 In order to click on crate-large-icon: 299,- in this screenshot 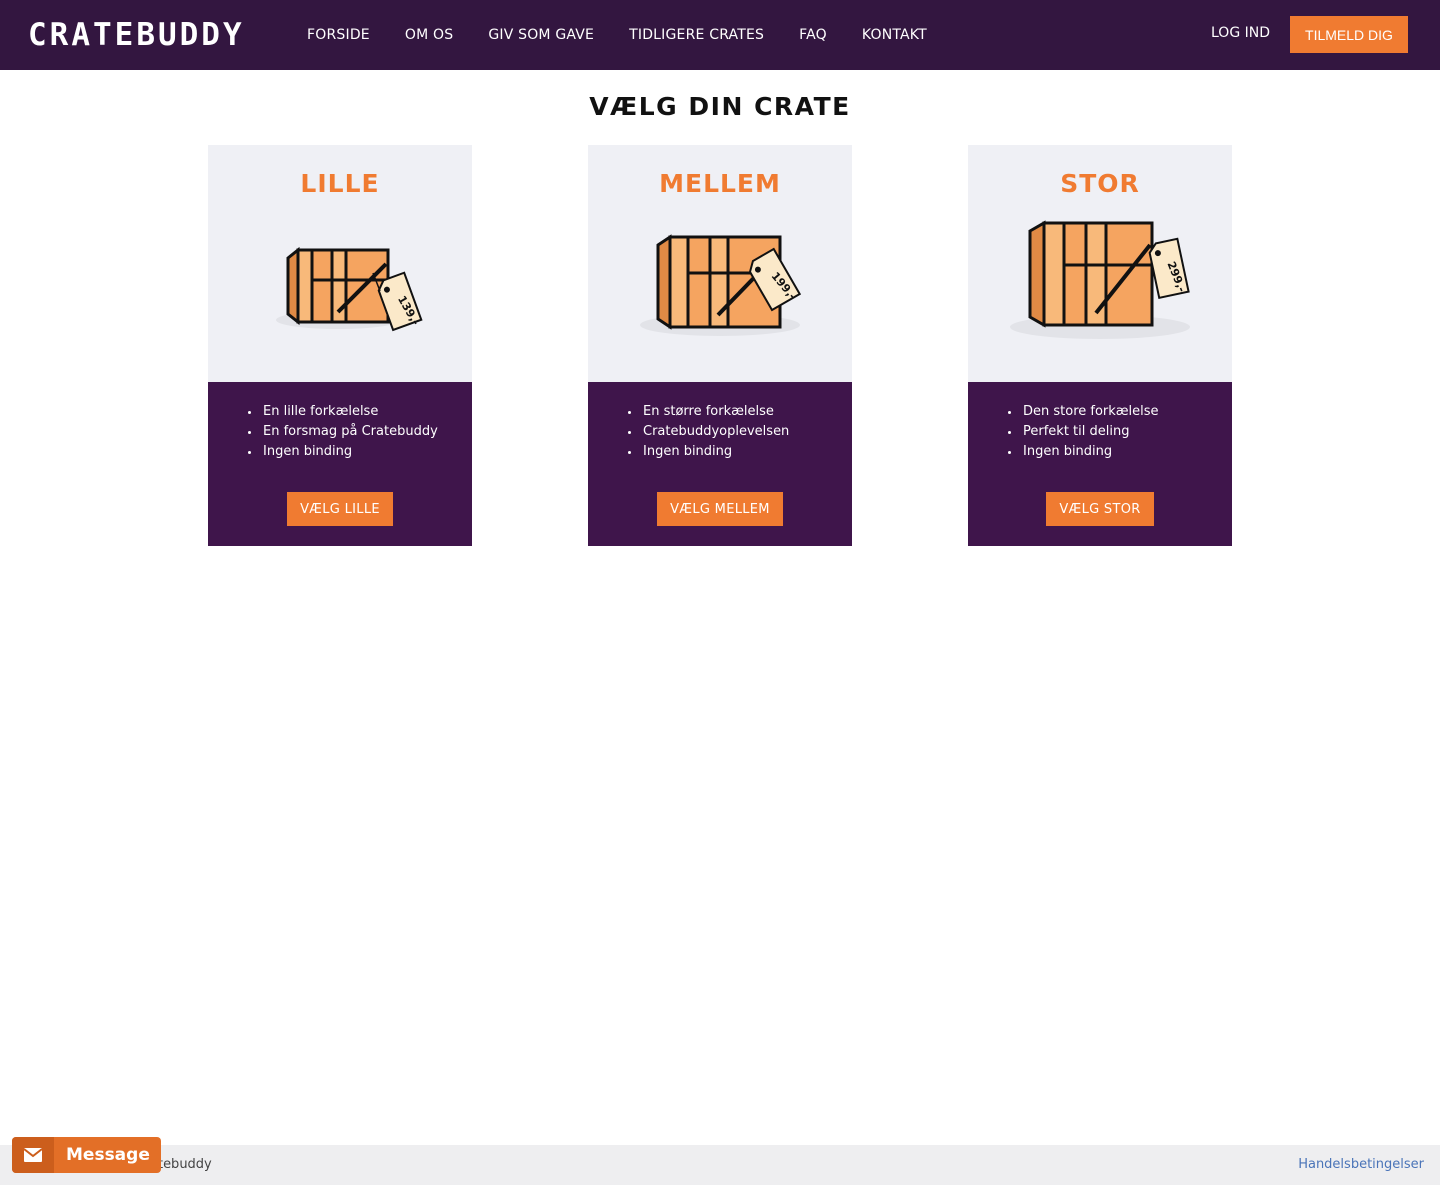, I will do `click(1100, 279)`.